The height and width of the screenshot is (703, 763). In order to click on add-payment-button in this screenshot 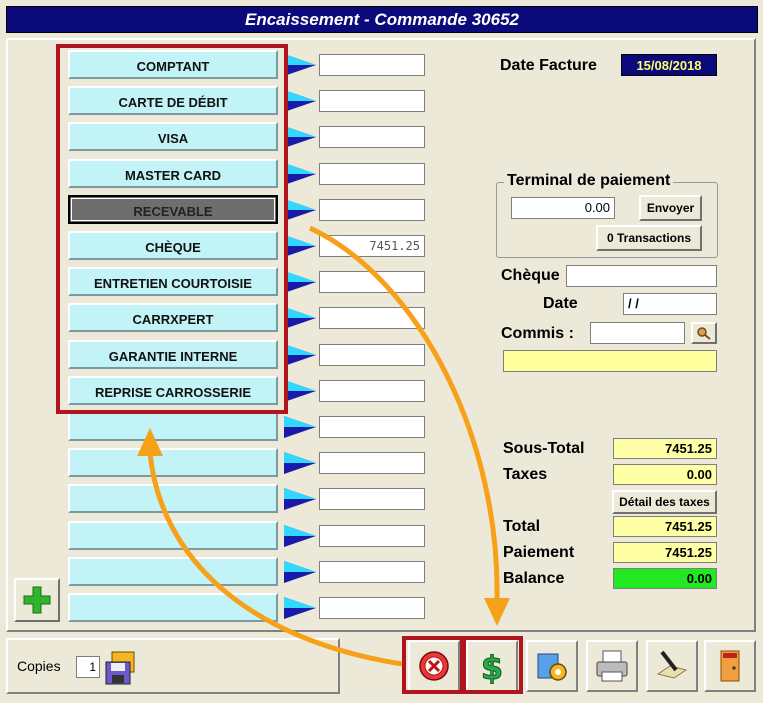, I will do `click(37, 600)`.